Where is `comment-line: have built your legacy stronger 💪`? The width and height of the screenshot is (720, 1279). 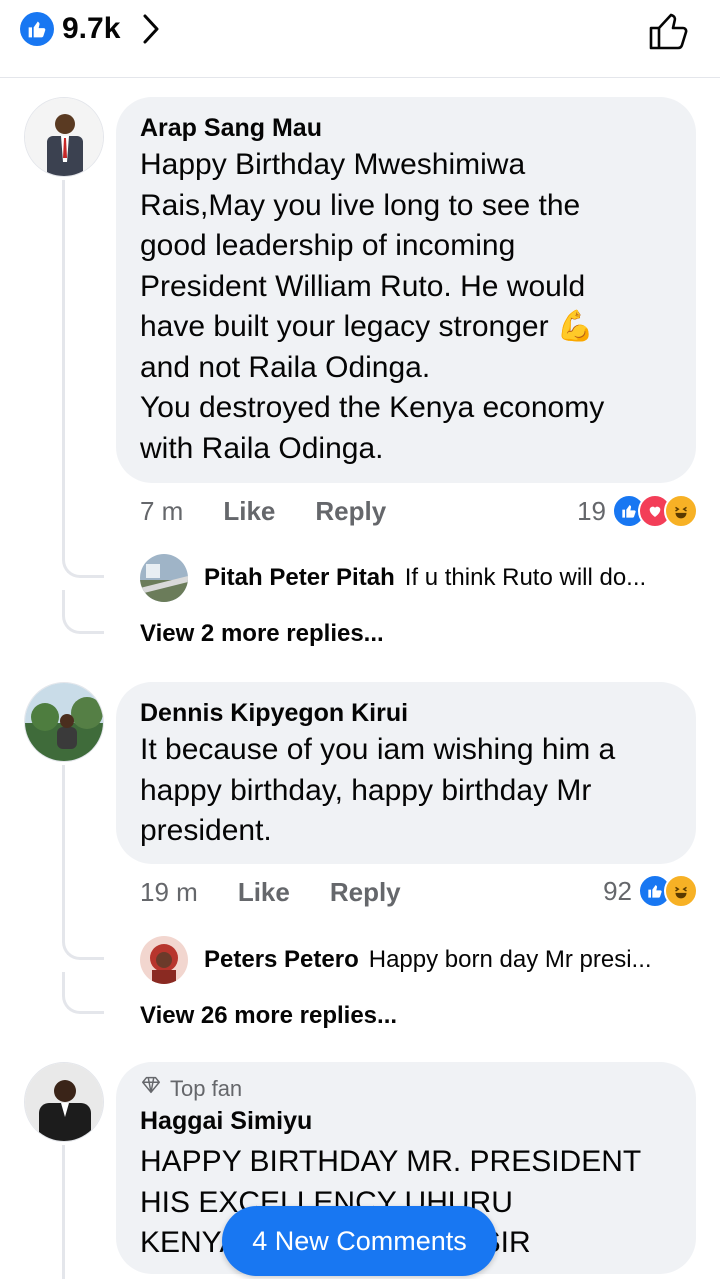
comment-line: have built your legacy stronger 💪 is located at coordinates (367, 326).